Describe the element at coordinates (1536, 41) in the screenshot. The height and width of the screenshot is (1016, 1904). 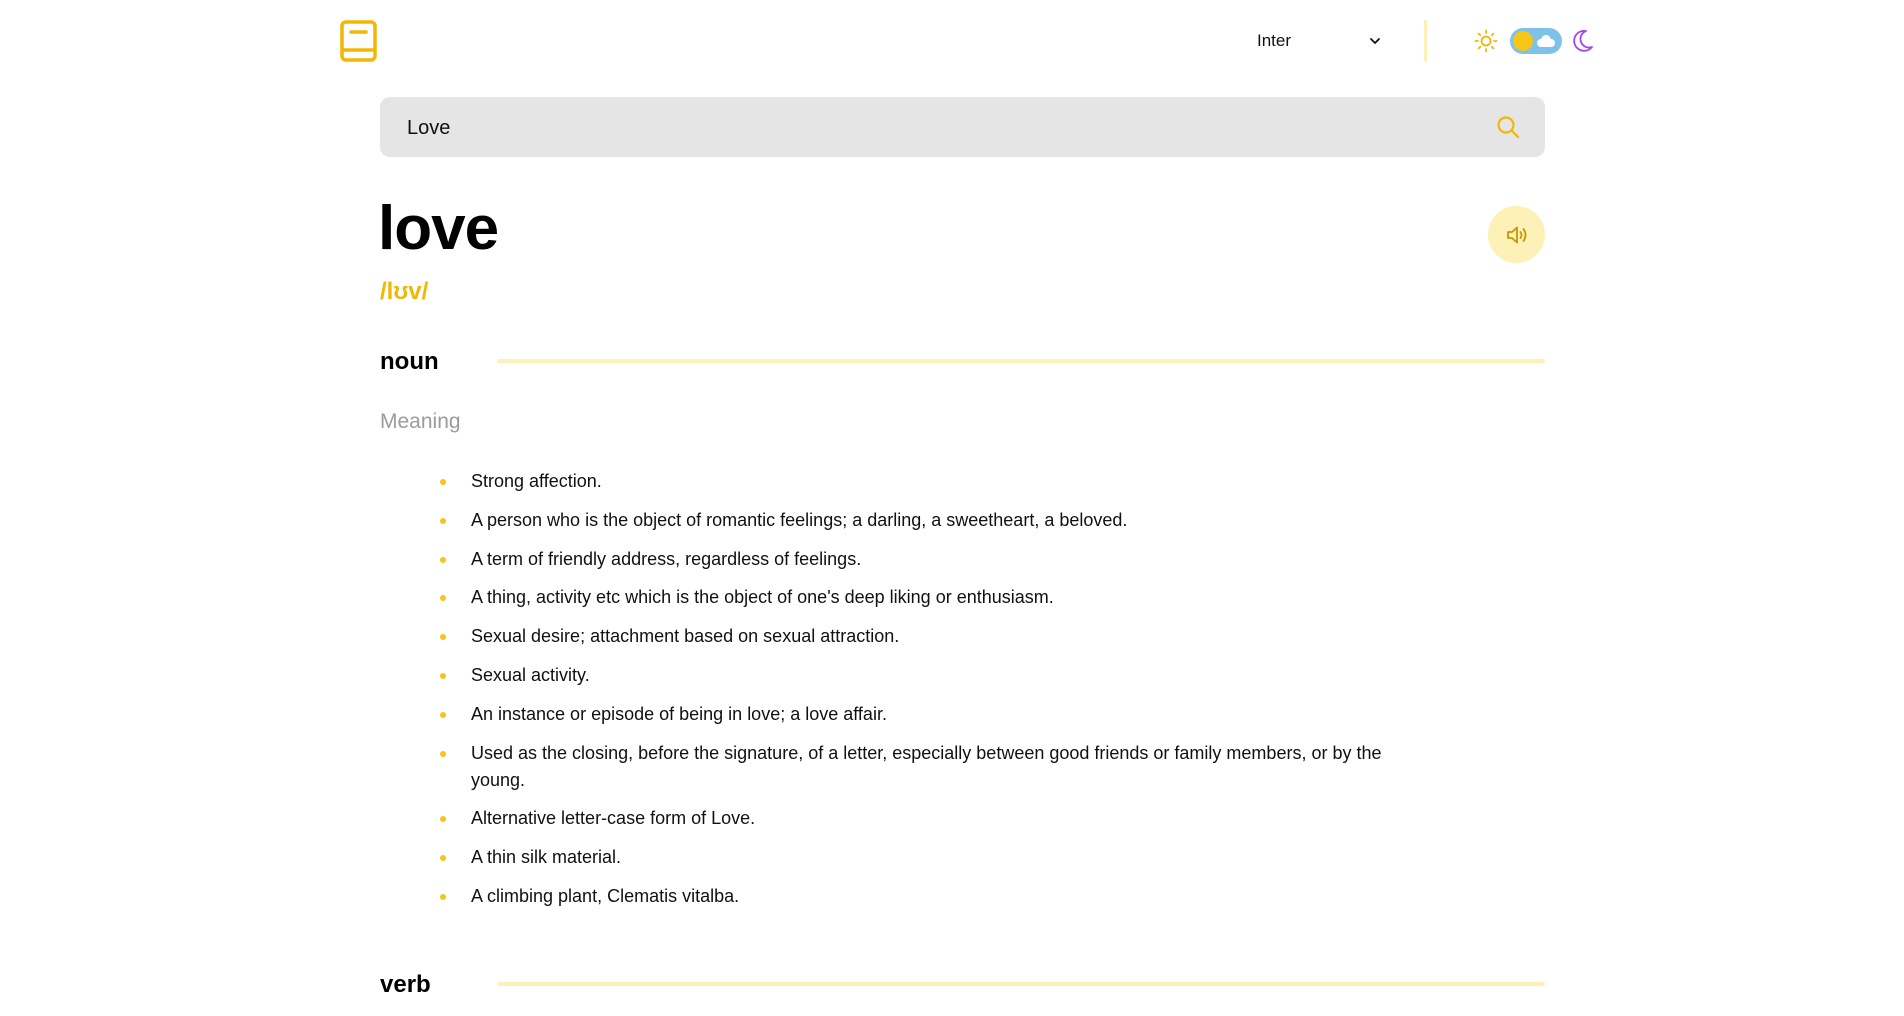
I see `theme-toggle` at that location.